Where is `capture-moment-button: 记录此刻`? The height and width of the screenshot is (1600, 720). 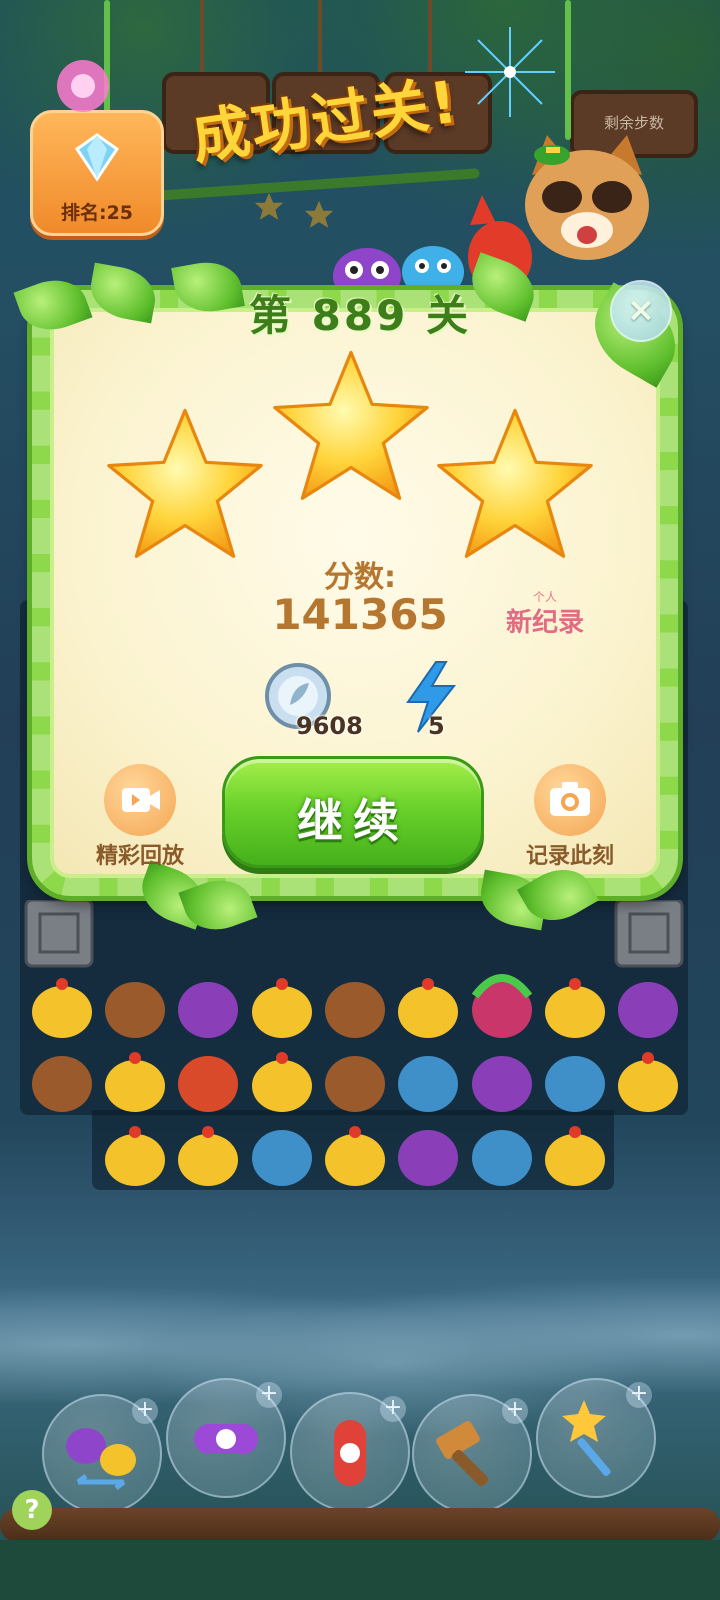 capture-moment-button: 记录此刻 is located at coordinates (570, 819).